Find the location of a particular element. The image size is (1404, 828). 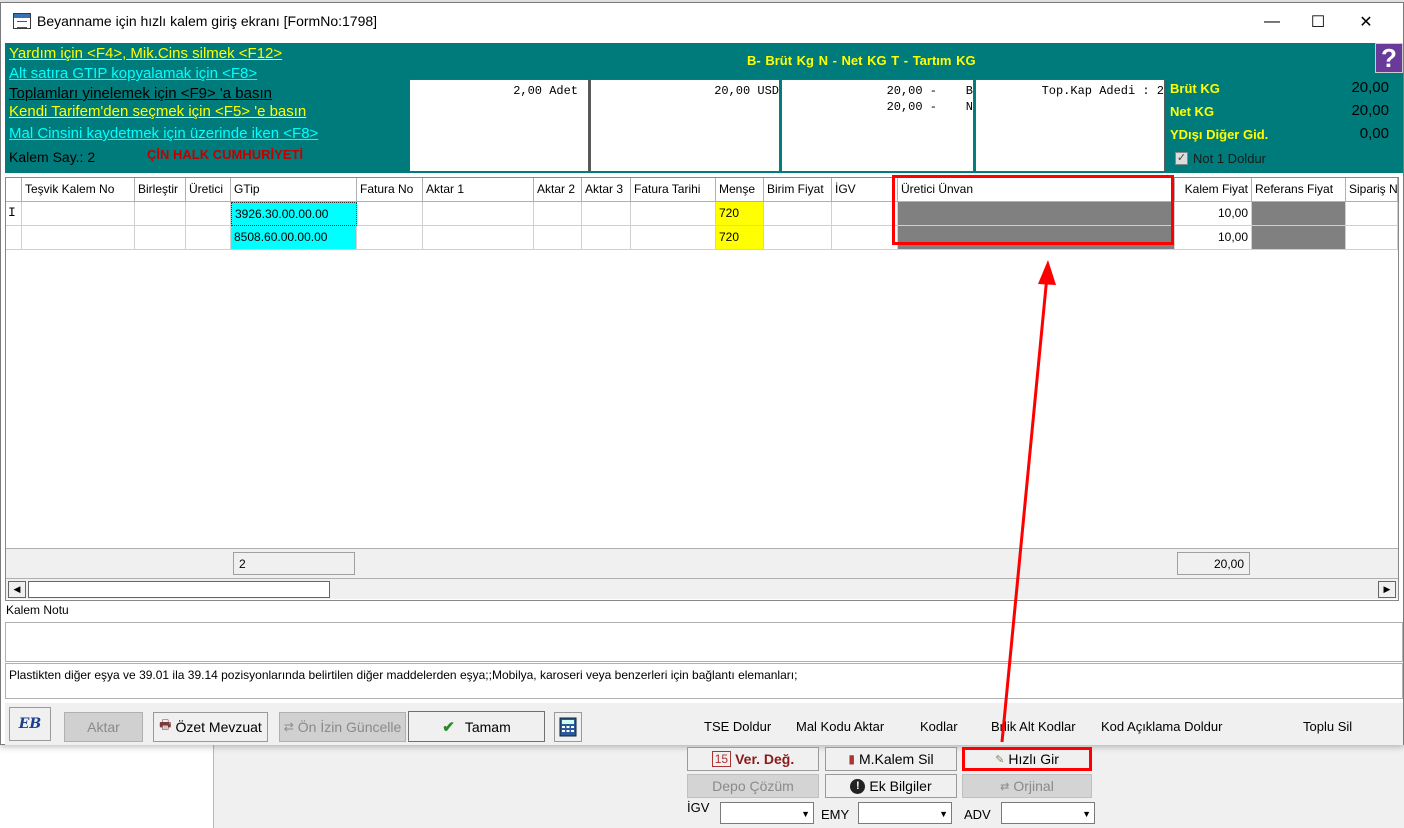

hizli-gir-button: ✎ Hızlı Gir is located at coordinates (1027, 759).